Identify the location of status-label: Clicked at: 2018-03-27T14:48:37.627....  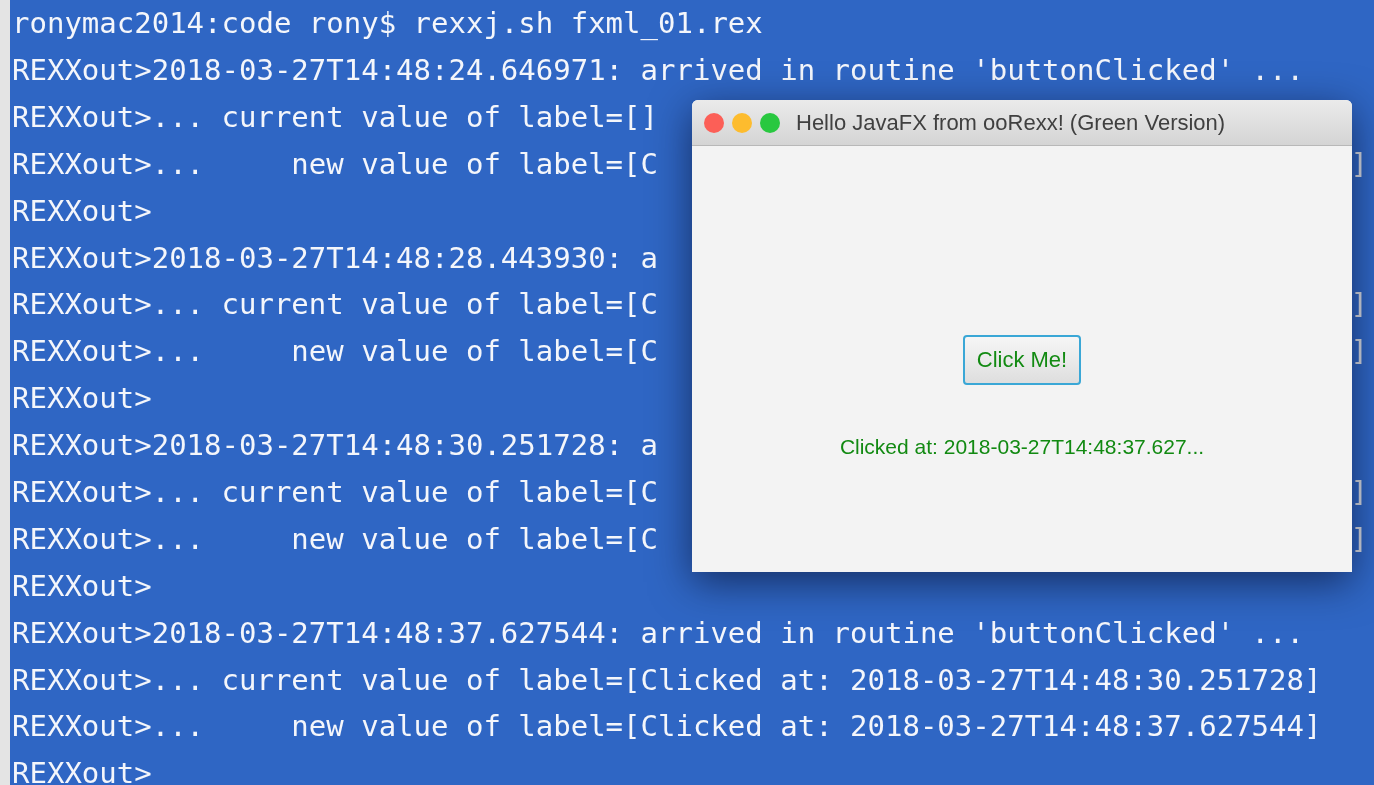
(1022, 447).